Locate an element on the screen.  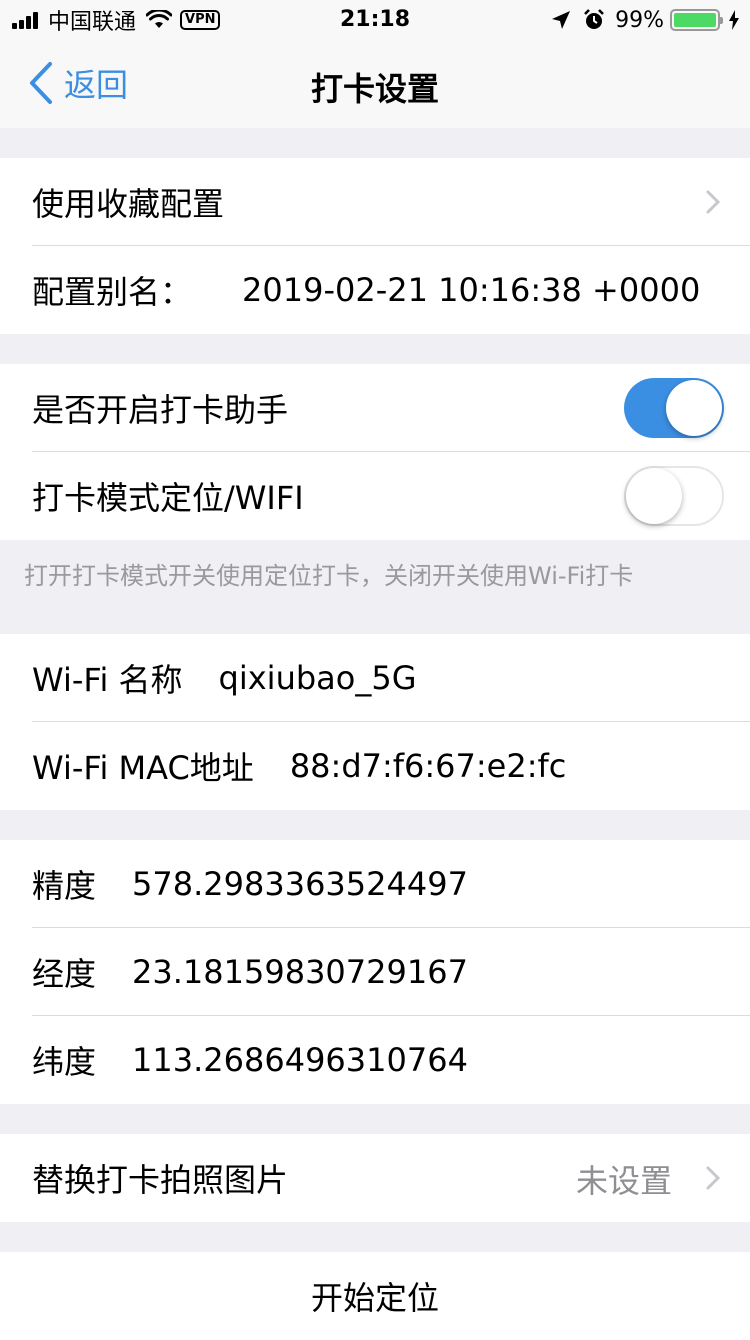
replace-photo-label: 替换打卡拍照图片 is located at coordinates (160, 1180).